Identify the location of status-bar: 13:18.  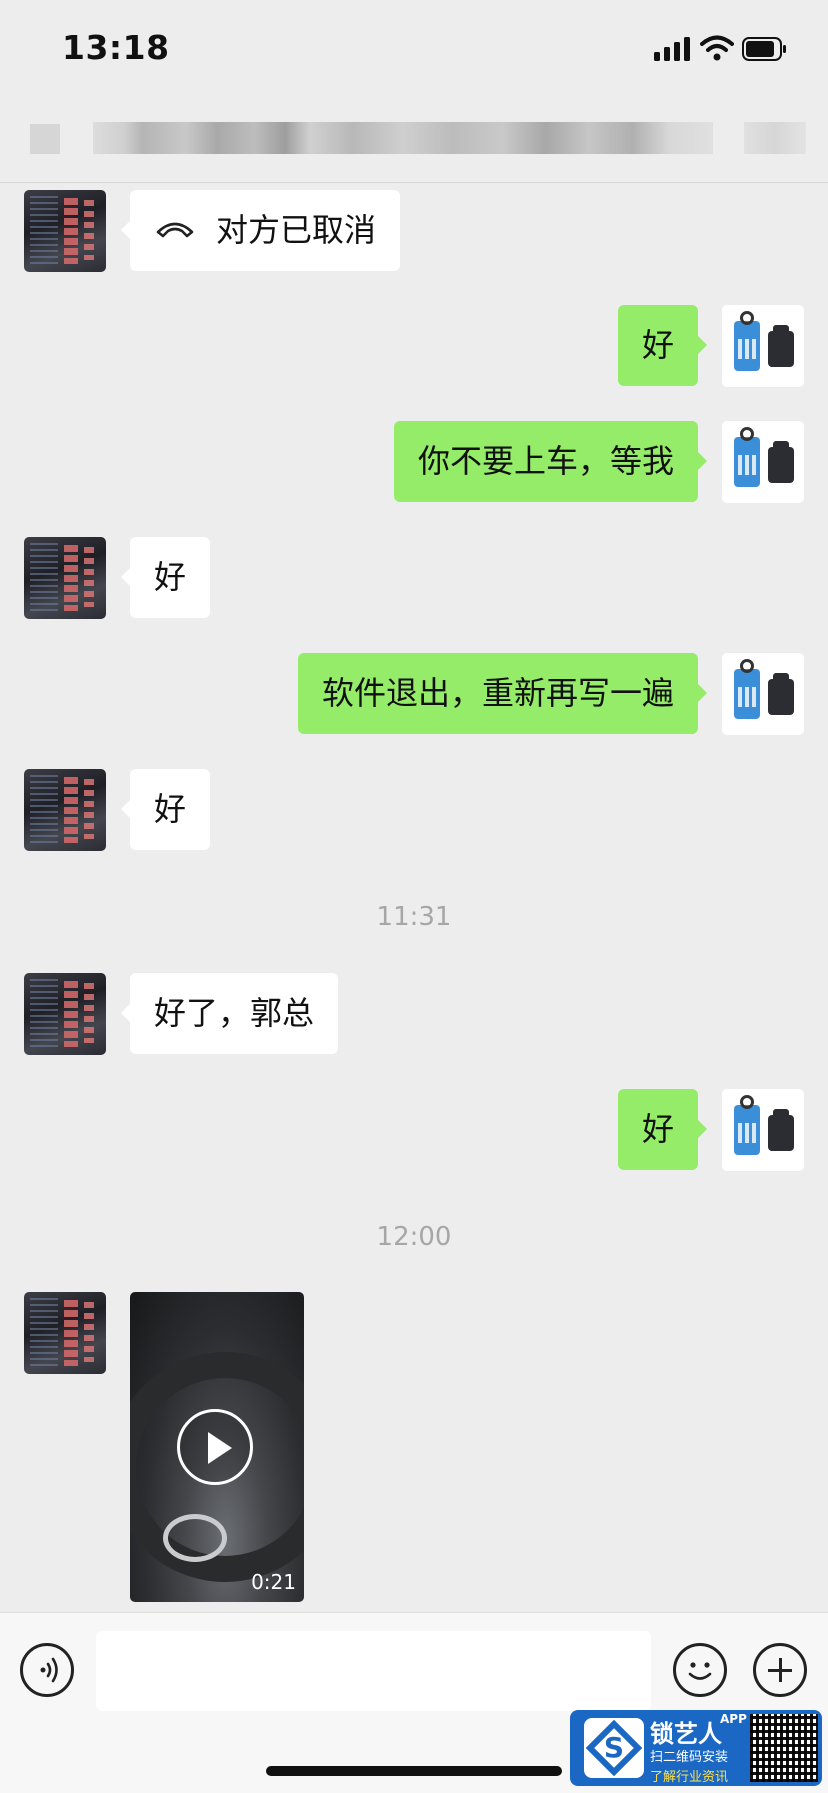
(414, 50).